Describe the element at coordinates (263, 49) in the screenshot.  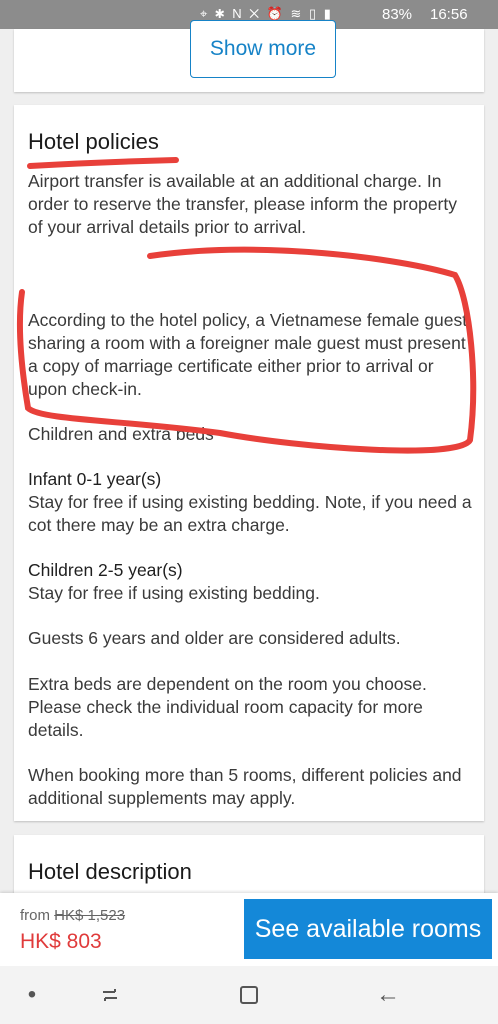
I see `show-more-button: Show more` at that location.